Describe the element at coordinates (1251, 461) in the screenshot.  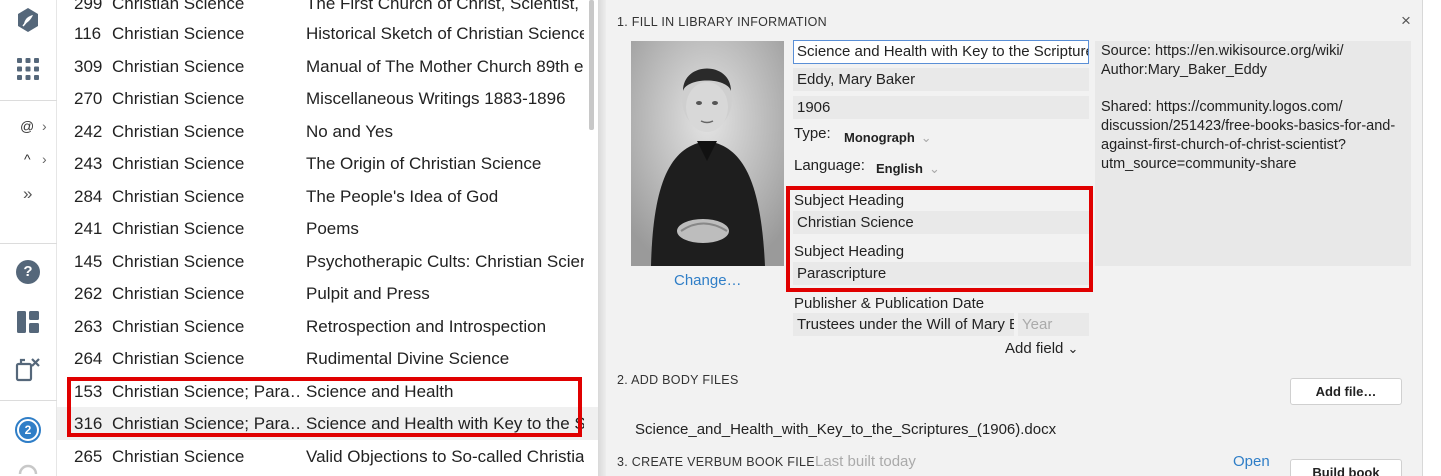
I see `open-link: Open` at that location.